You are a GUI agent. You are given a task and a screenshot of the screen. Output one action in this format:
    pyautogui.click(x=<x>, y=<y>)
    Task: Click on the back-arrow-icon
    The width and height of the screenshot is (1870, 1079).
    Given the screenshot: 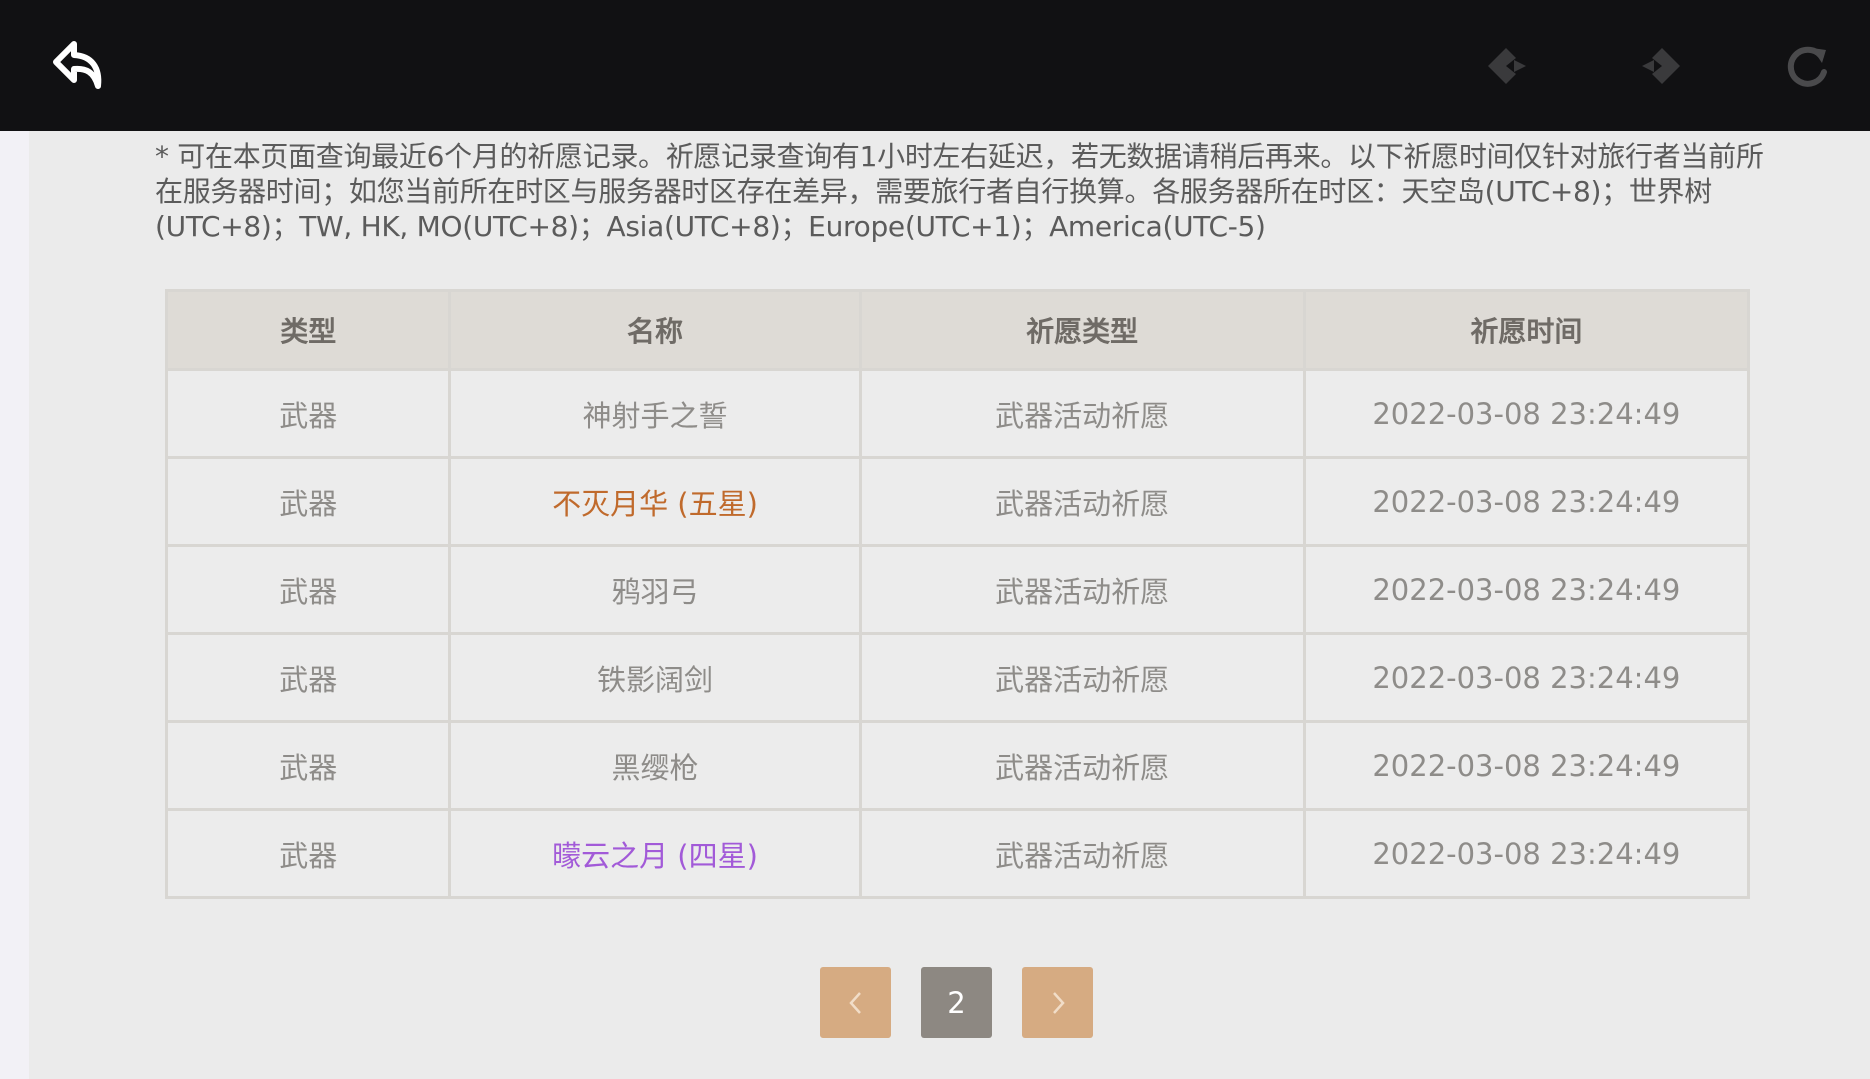 What is the action you would take?
    pyautogui.click(x=80, y=66)
    